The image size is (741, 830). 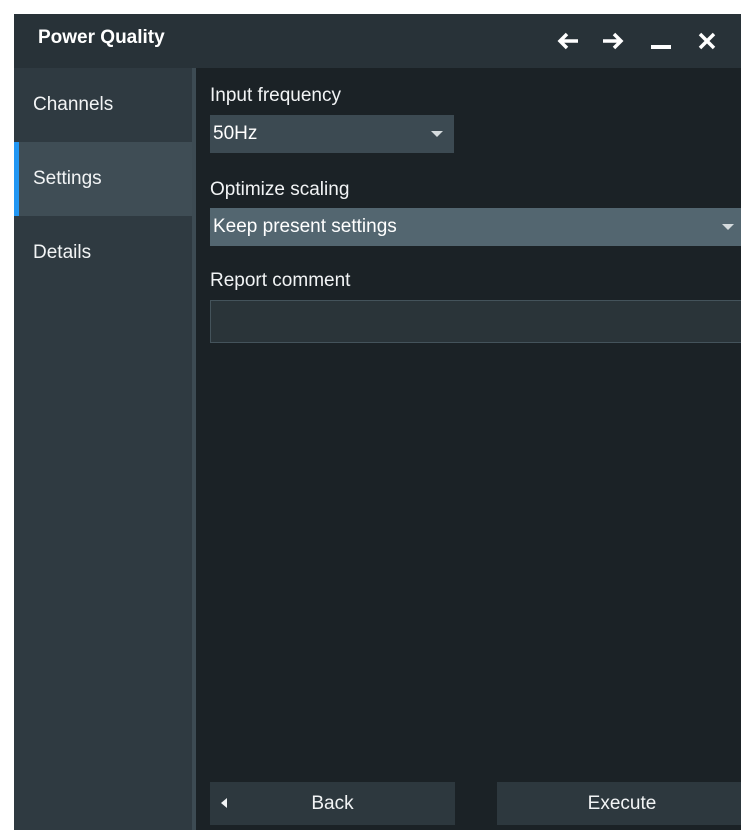 I want to click on back-button-label: Back, so click(x=332, y=803).